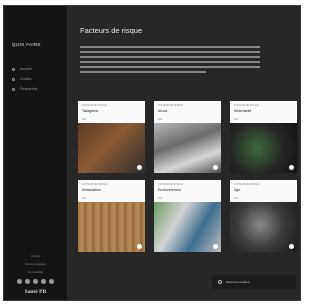  What do you see at coordinates (111, 30) in the screenshot?
I see `page-title: Facteurs de risque` at bounding box center [111, 30].